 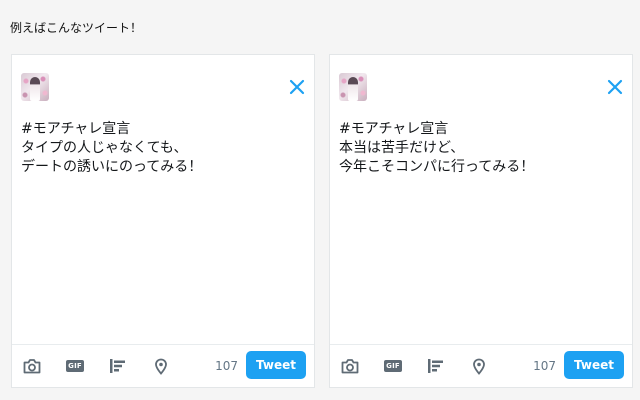 I want to click on caption-text: 例えばこんなツイート！, so click(x=76, y=28).